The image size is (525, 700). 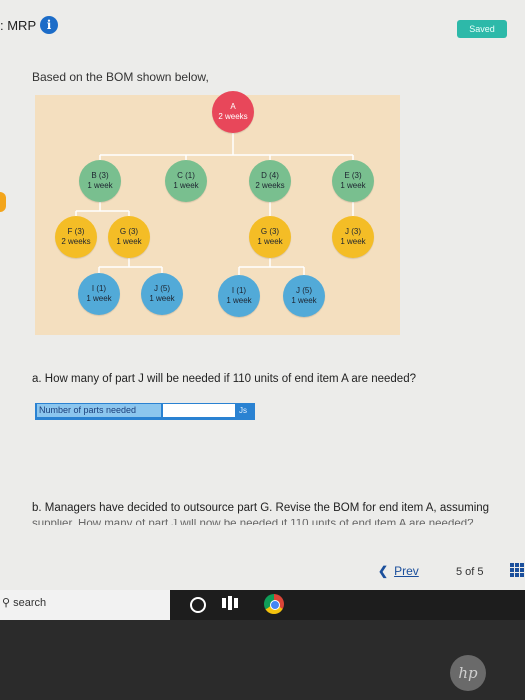 I want to click on saved-status-badge: Saved, so click(x=482, y=29).